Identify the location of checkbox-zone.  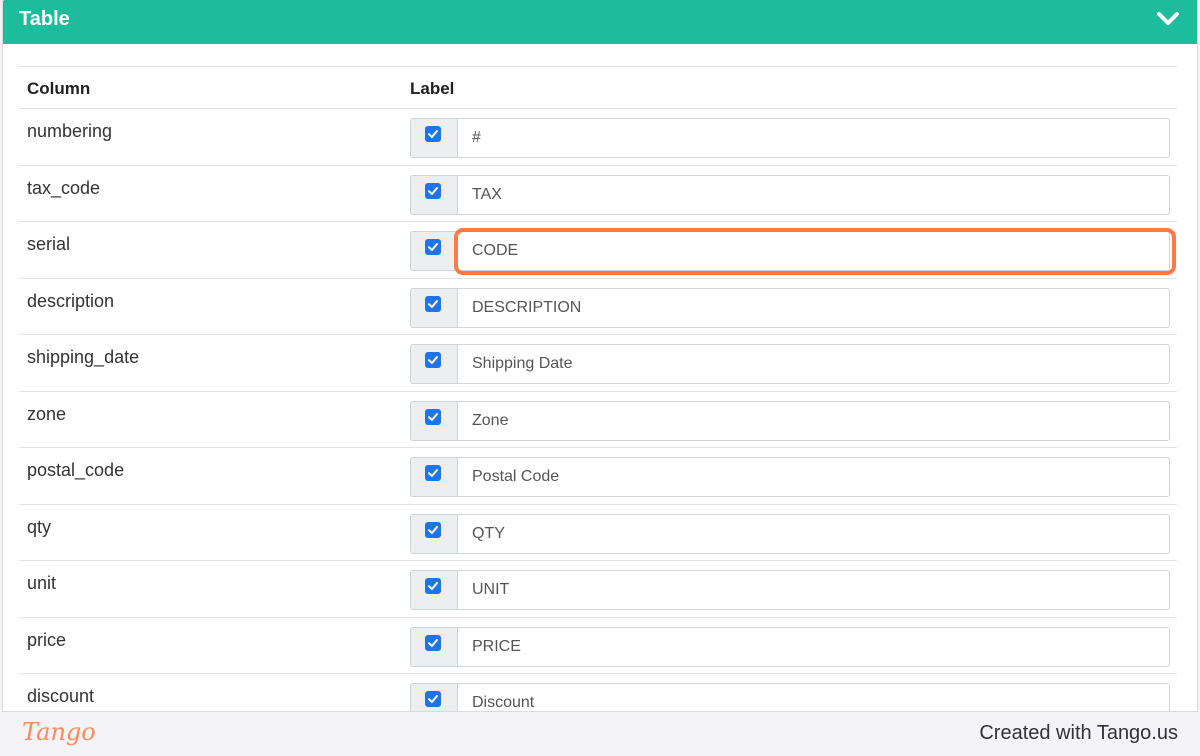
(433, 416).